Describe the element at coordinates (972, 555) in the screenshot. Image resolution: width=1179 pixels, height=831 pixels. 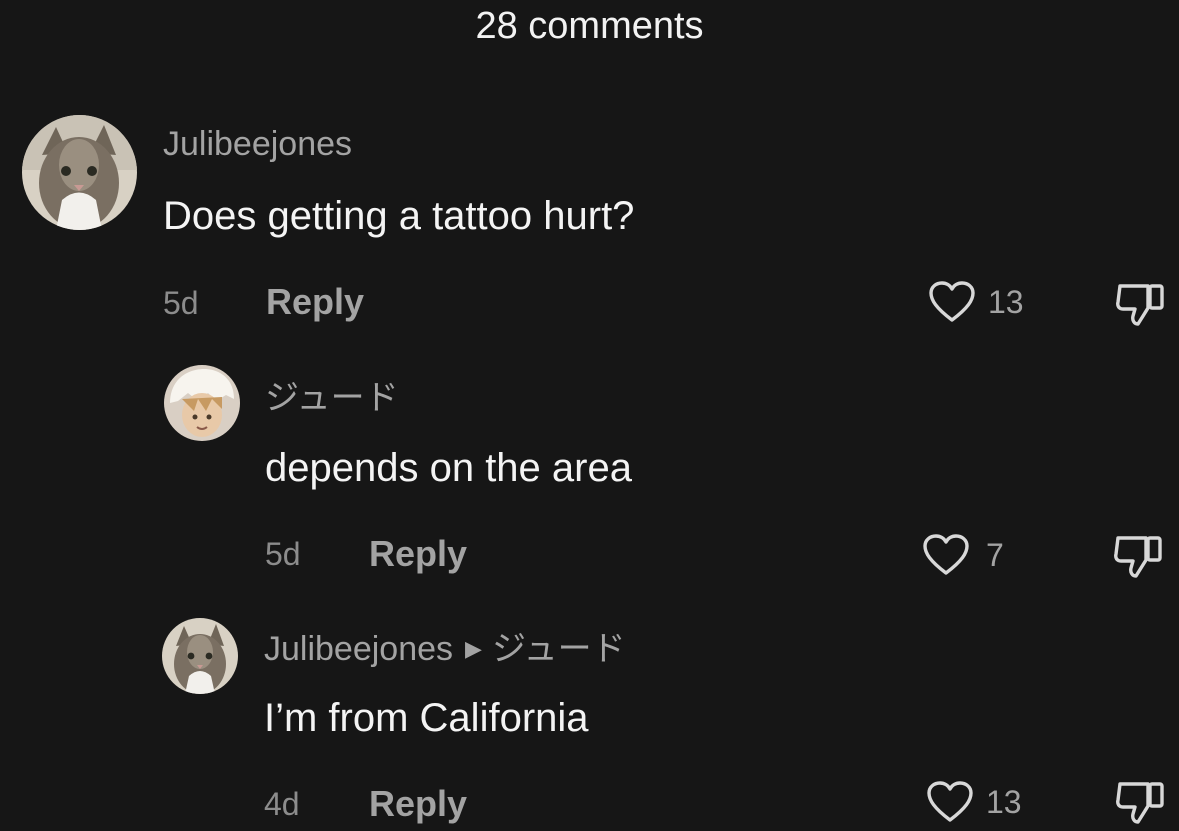
I see `like-button: 7` at that location.